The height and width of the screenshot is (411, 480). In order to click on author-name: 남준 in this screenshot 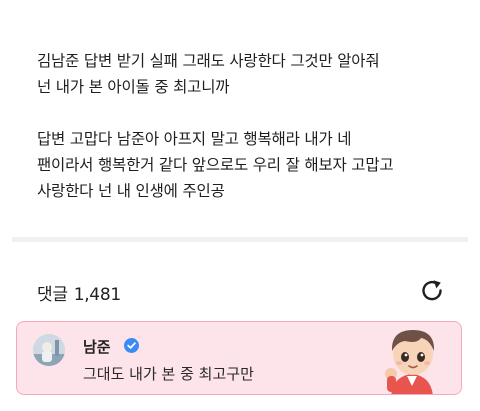, I will do `click(97, 346)`.